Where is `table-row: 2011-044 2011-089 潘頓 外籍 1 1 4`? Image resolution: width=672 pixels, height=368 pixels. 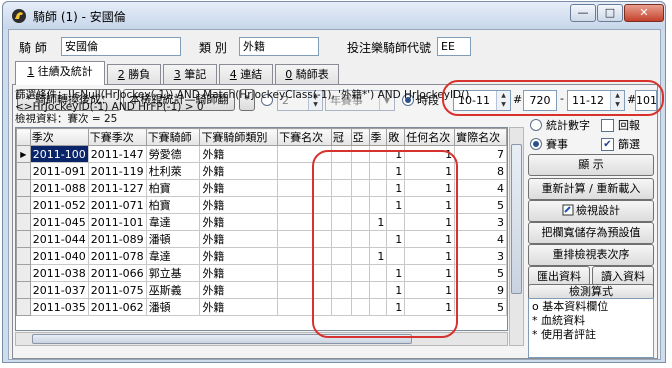
table-row: 2011-044 2011-089 潘頓 外籍 1 1 4 is located at coordinates (261, 239).